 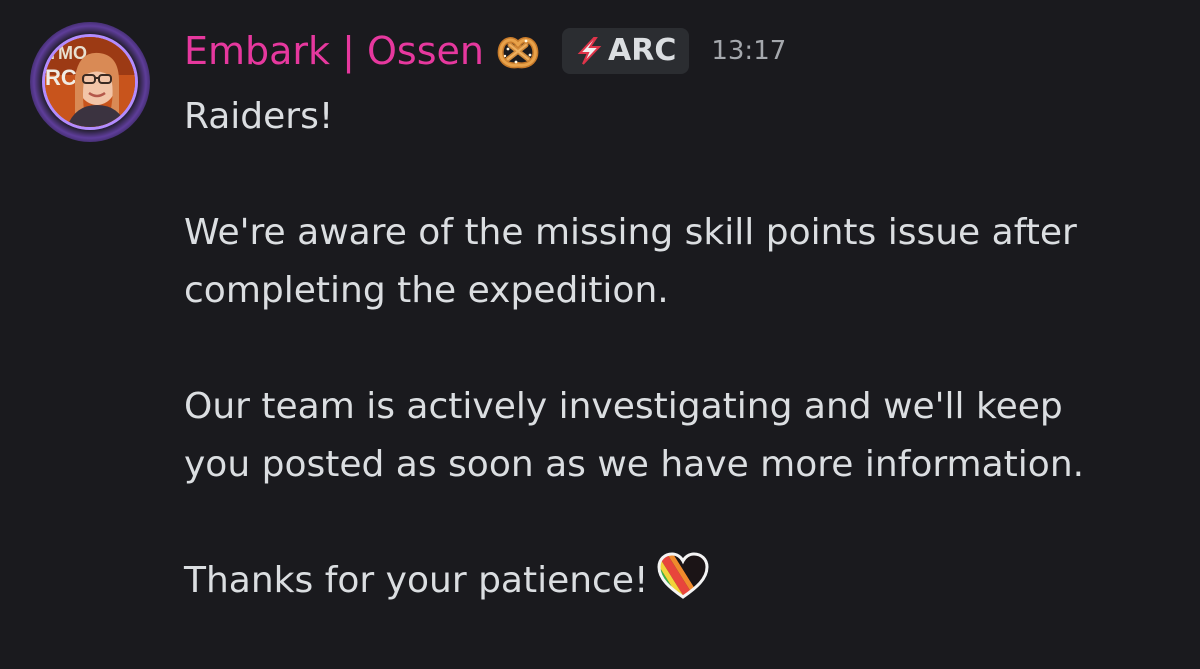 I want to click on message-line-last: Thanks for your patience!, so click(x=684, y=581).